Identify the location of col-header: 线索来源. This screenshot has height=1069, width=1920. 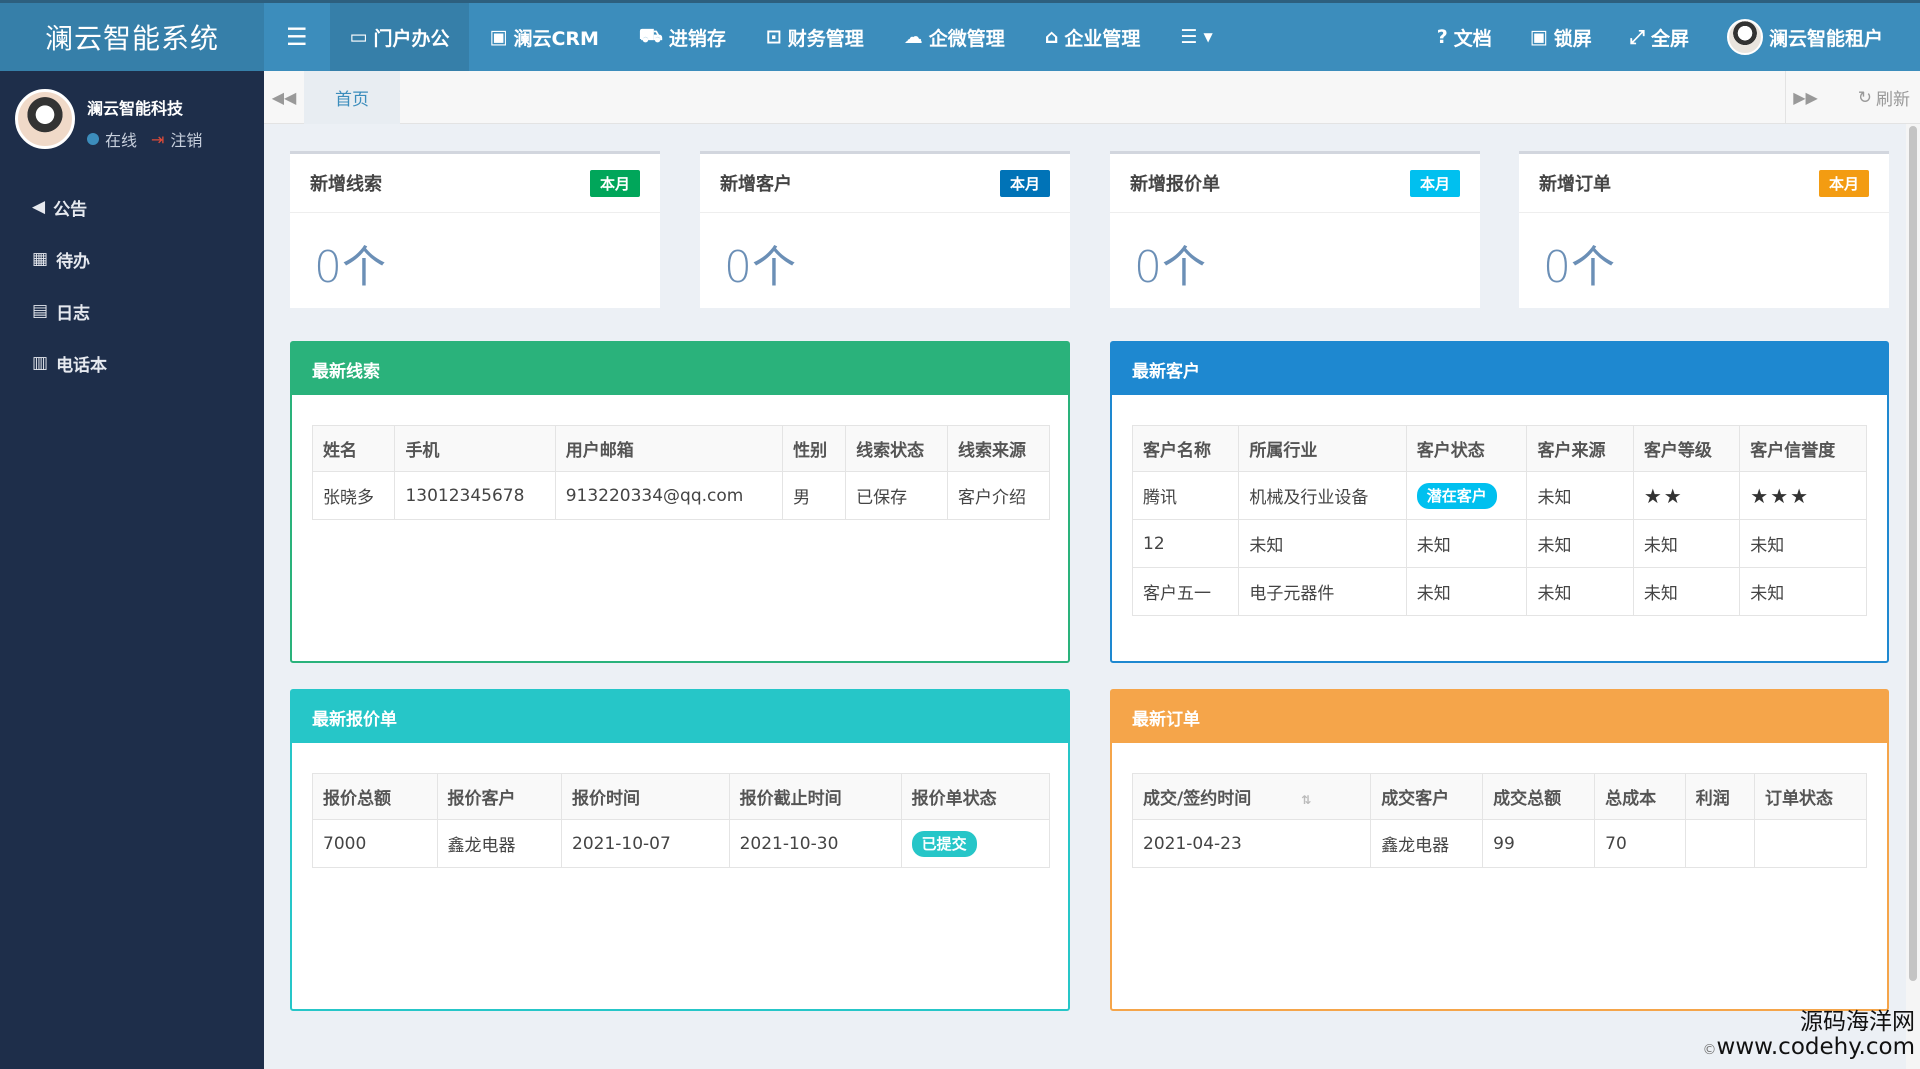
(998, 448).